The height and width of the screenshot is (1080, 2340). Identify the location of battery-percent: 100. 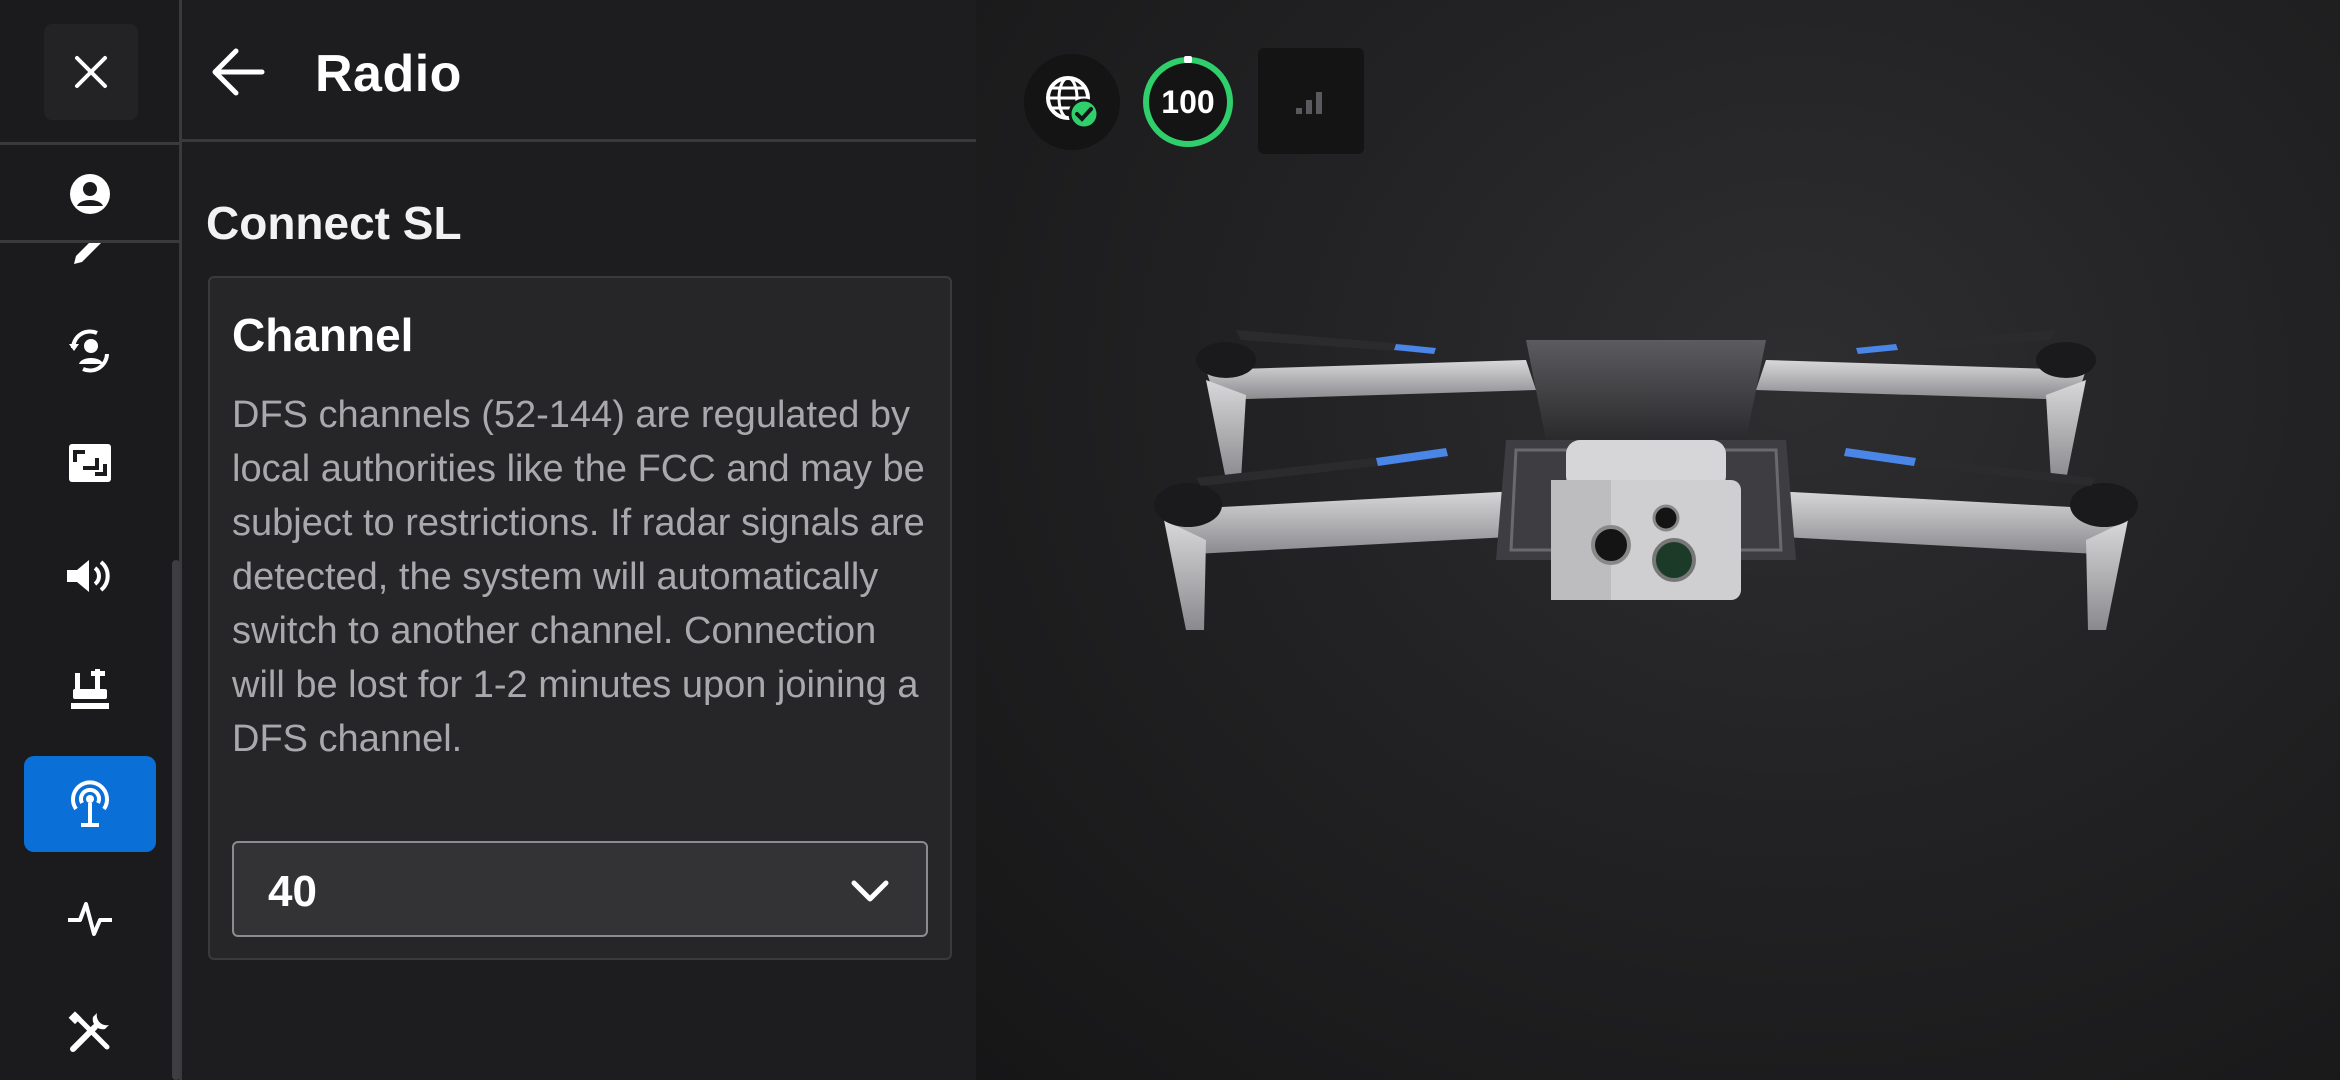
(1188, 101).